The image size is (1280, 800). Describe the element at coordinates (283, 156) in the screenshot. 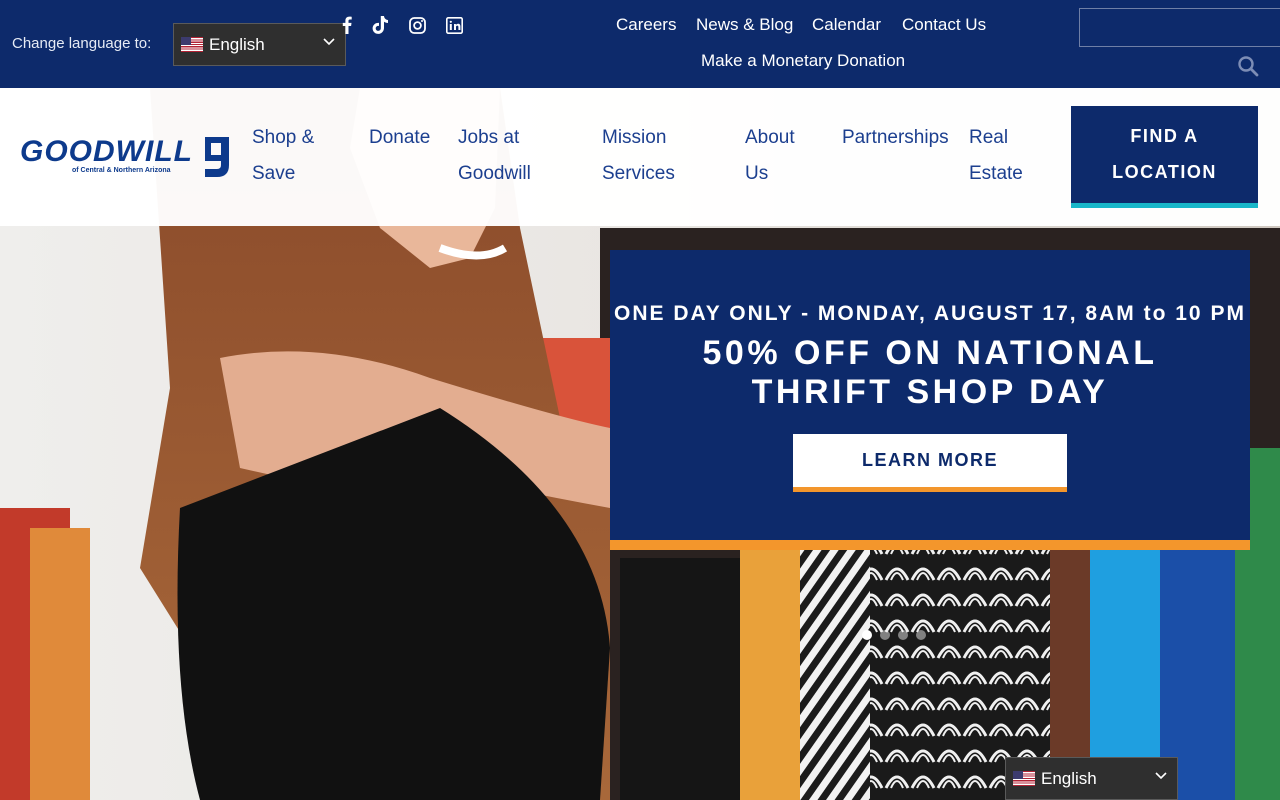

I see `nav-shop-save: Shop & Save` at that location.